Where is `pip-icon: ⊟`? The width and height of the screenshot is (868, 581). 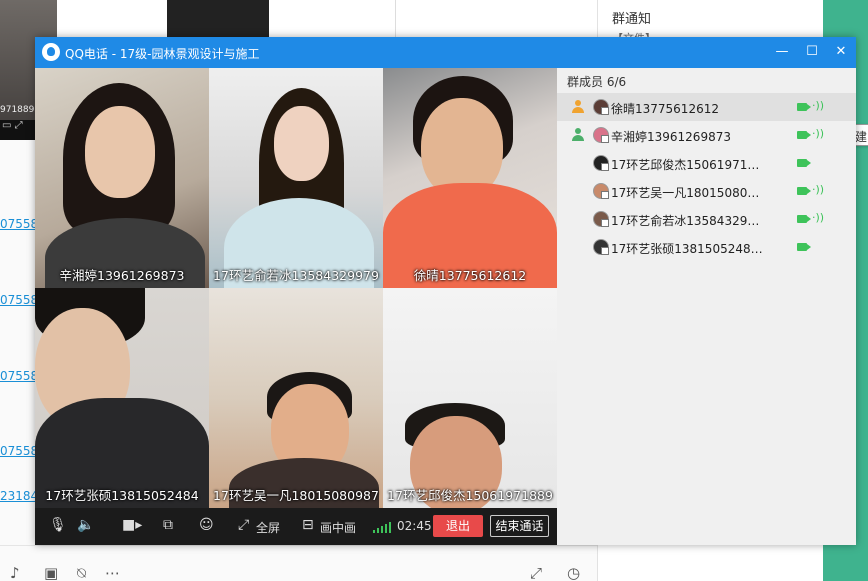
pip-icon: ⊟ is located at coordinates (308, 525).